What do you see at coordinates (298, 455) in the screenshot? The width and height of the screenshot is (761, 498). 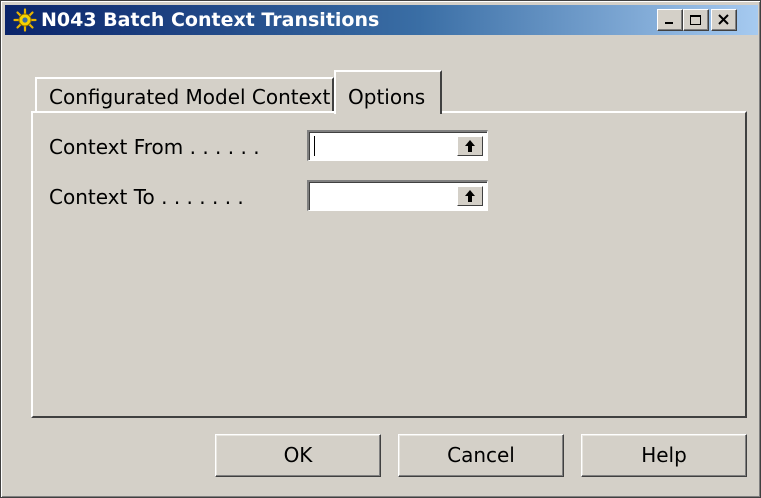 I see `ok-button: OK` at bounding box center [298, 455].